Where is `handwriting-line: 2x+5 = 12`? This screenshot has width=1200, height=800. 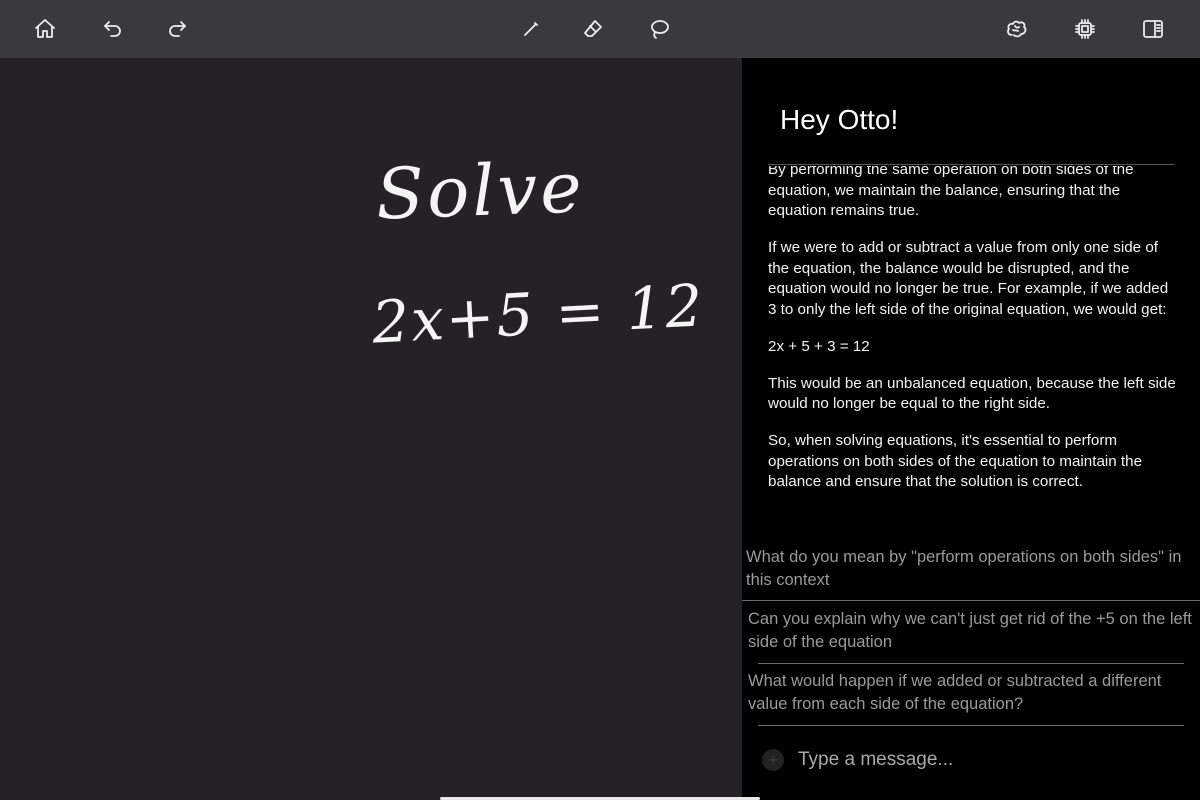
handwriting-line: 2x+5 = 12 is located at coordinates (538, 314).